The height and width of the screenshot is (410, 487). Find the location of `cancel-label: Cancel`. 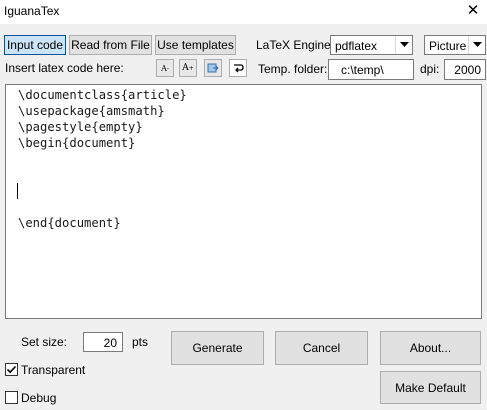

cancel-label: Cancel is located at coordinates (321, 348).